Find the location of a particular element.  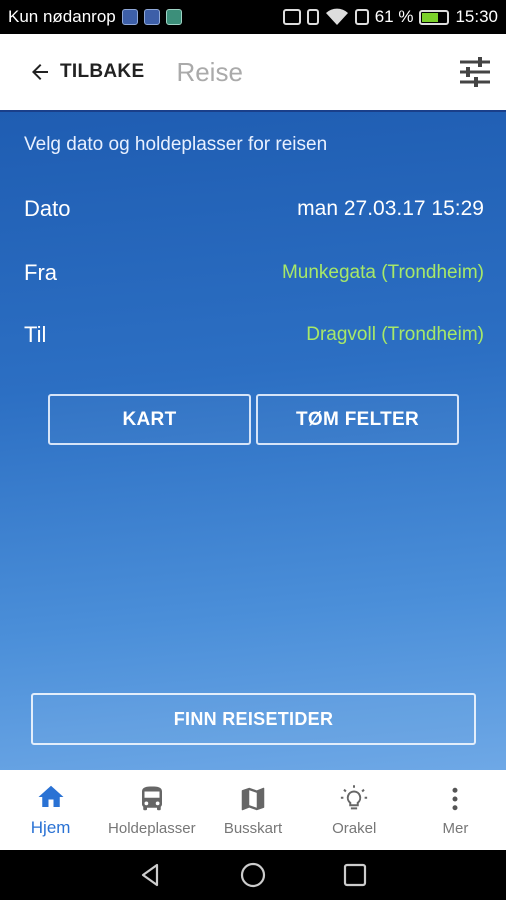

system-navigation-bar is located at coordinates (253, 875).